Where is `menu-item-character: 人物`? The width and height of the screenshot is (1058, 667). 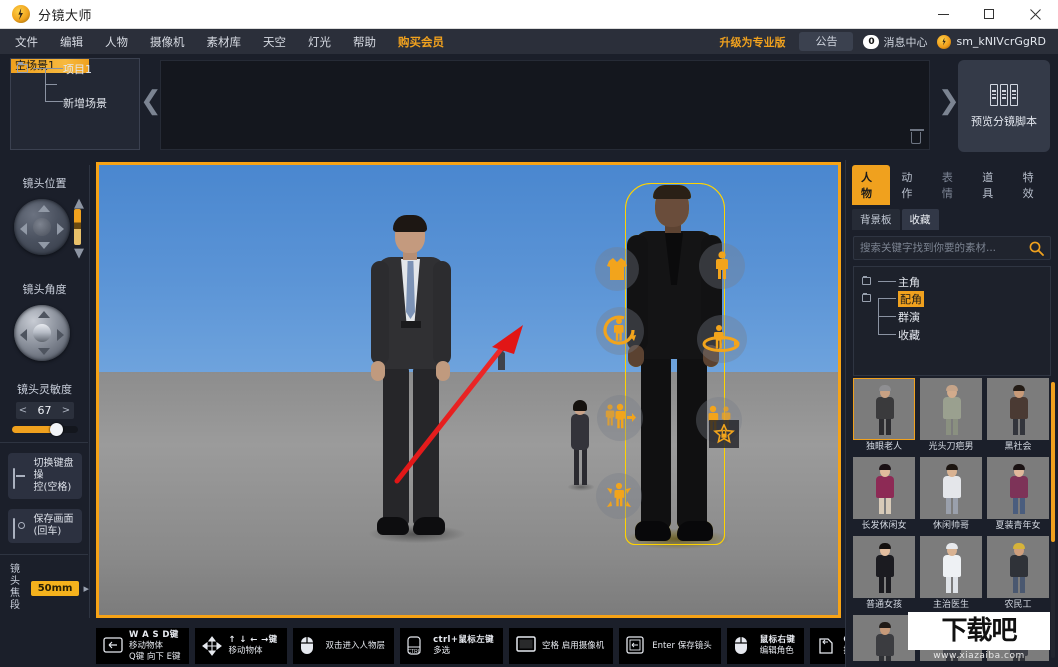
menu-item-character: 人物 is located at coordinates (116, 41).